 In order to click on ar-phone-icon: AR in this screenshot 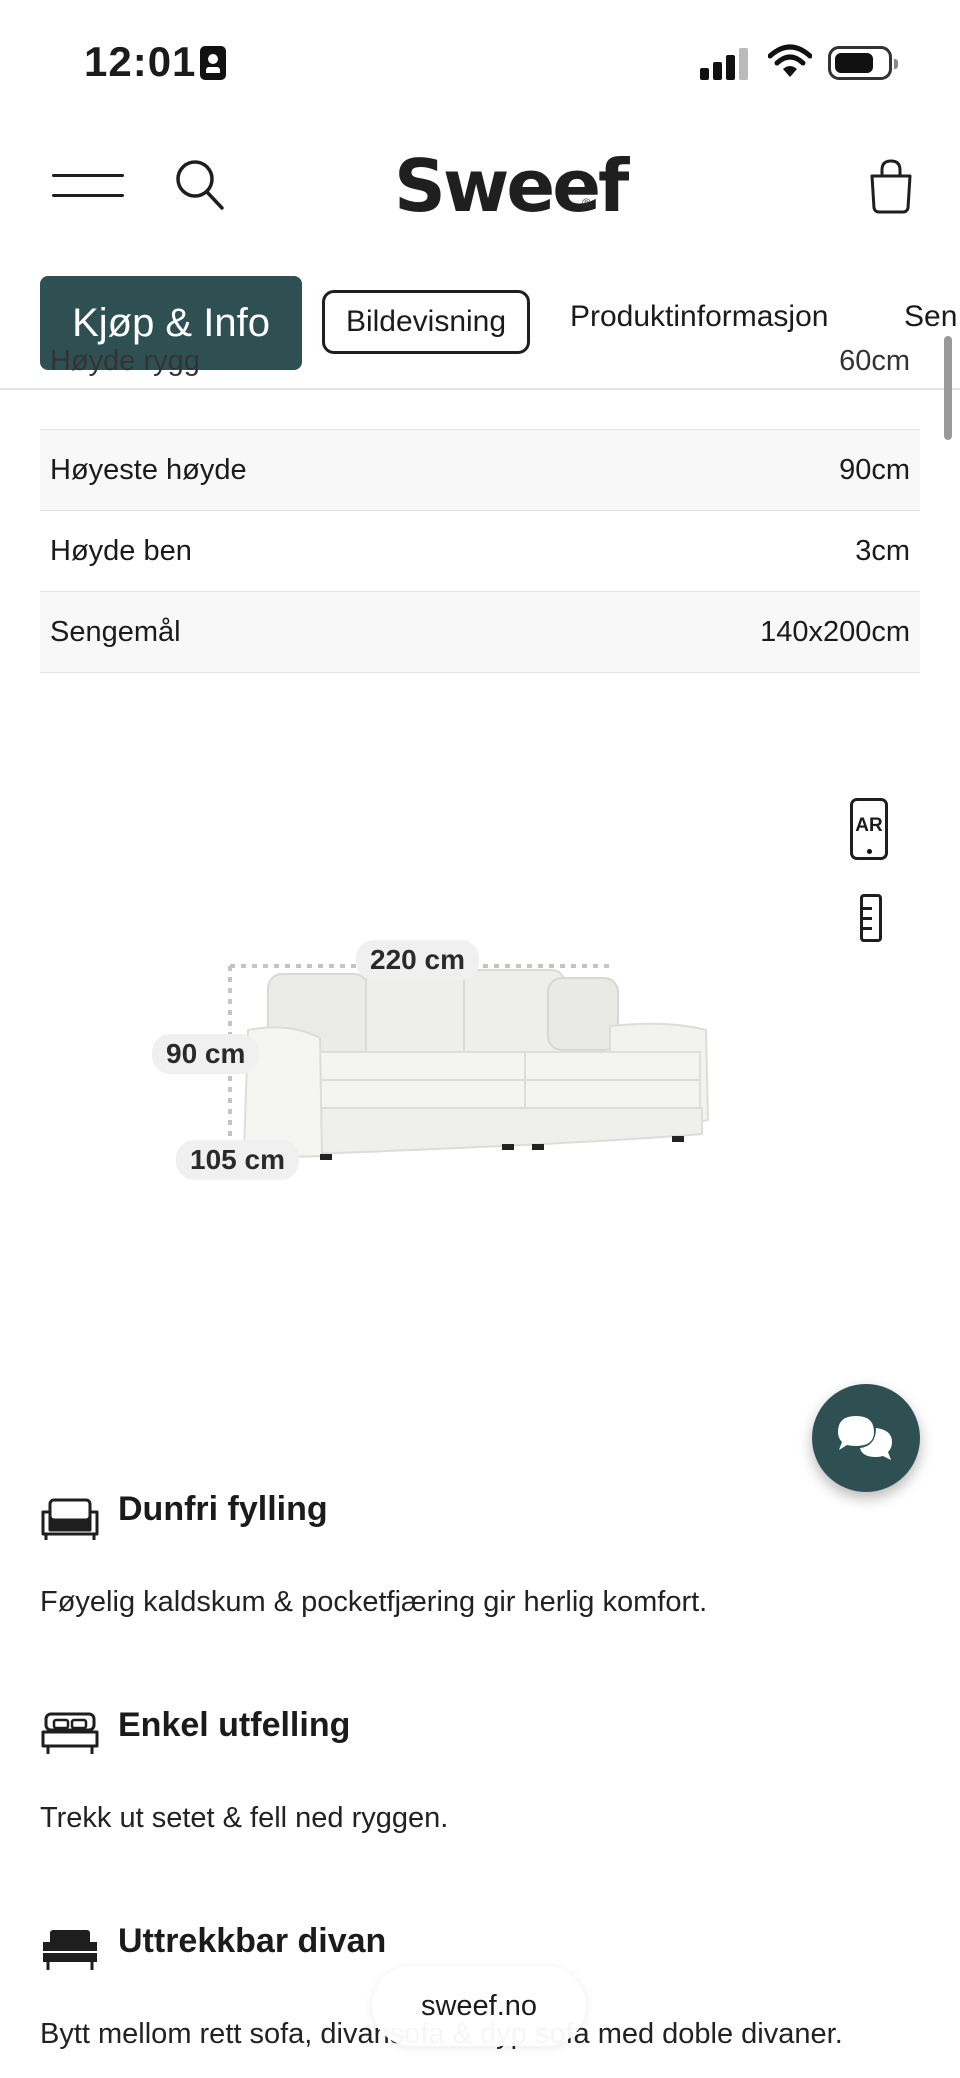, I will do `click(869, 829)`.